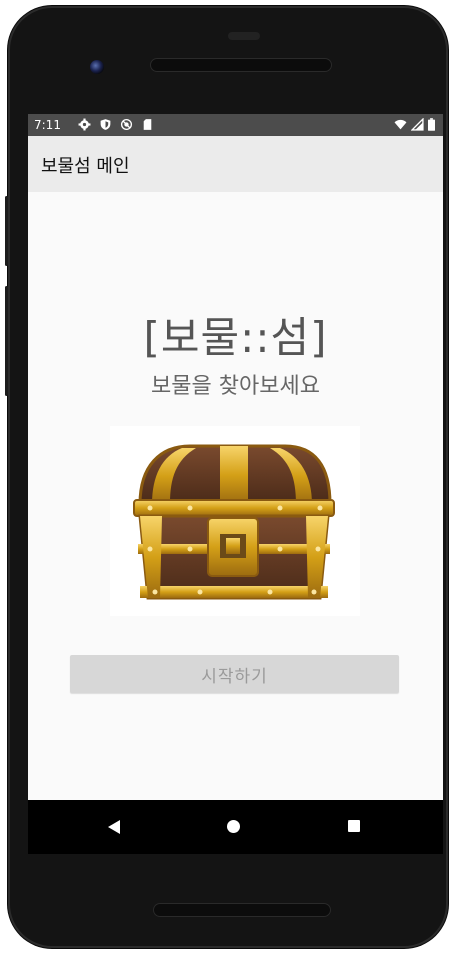 The width and height of the screenshot is (456, 953). I want to click on shield-icon, so click(105, 124).